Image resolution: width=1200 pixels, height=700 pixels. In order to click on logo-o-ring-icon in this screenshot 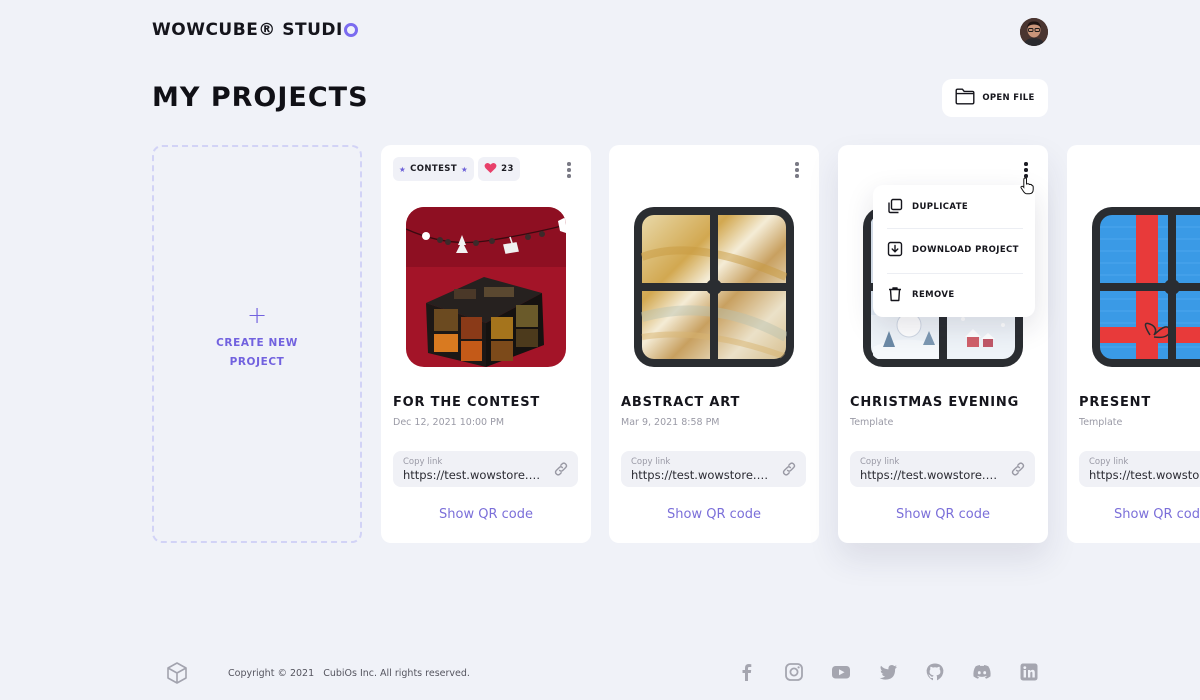, I will do `click(350, 30)`.